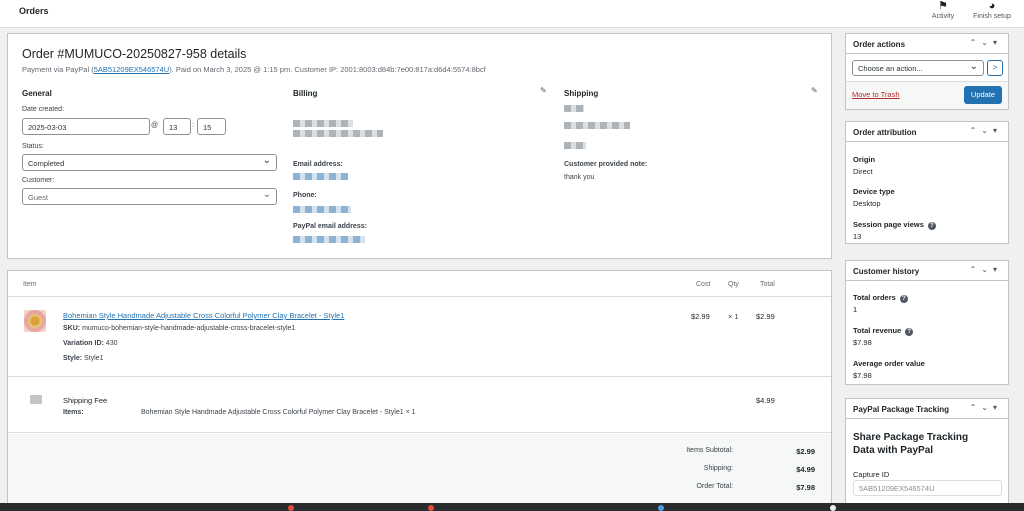 The height and width of the screenshot is (511, 1024). Describe the element at coordinates (94, 358) in the screenshot. I see `style-value: Style1` at that location.